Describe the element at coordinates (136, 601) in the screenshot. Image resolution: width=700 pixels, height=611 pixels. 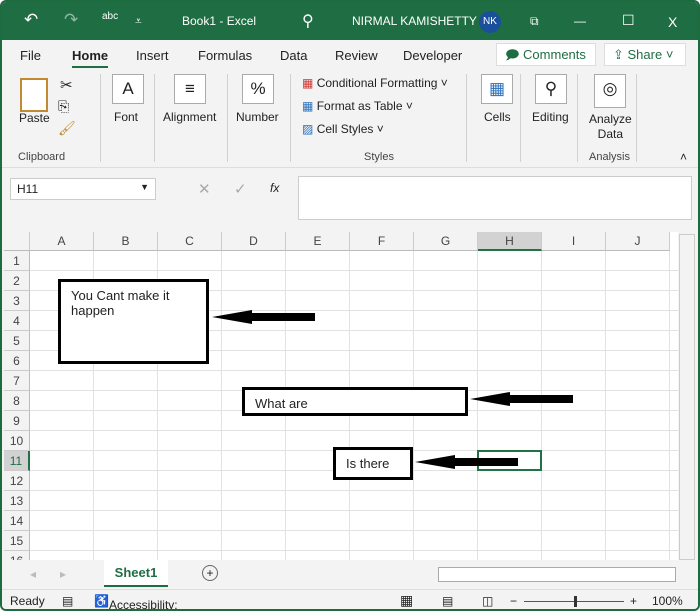
I see `accessibility-button: ♿ Accessibility: Good to go` at that location.